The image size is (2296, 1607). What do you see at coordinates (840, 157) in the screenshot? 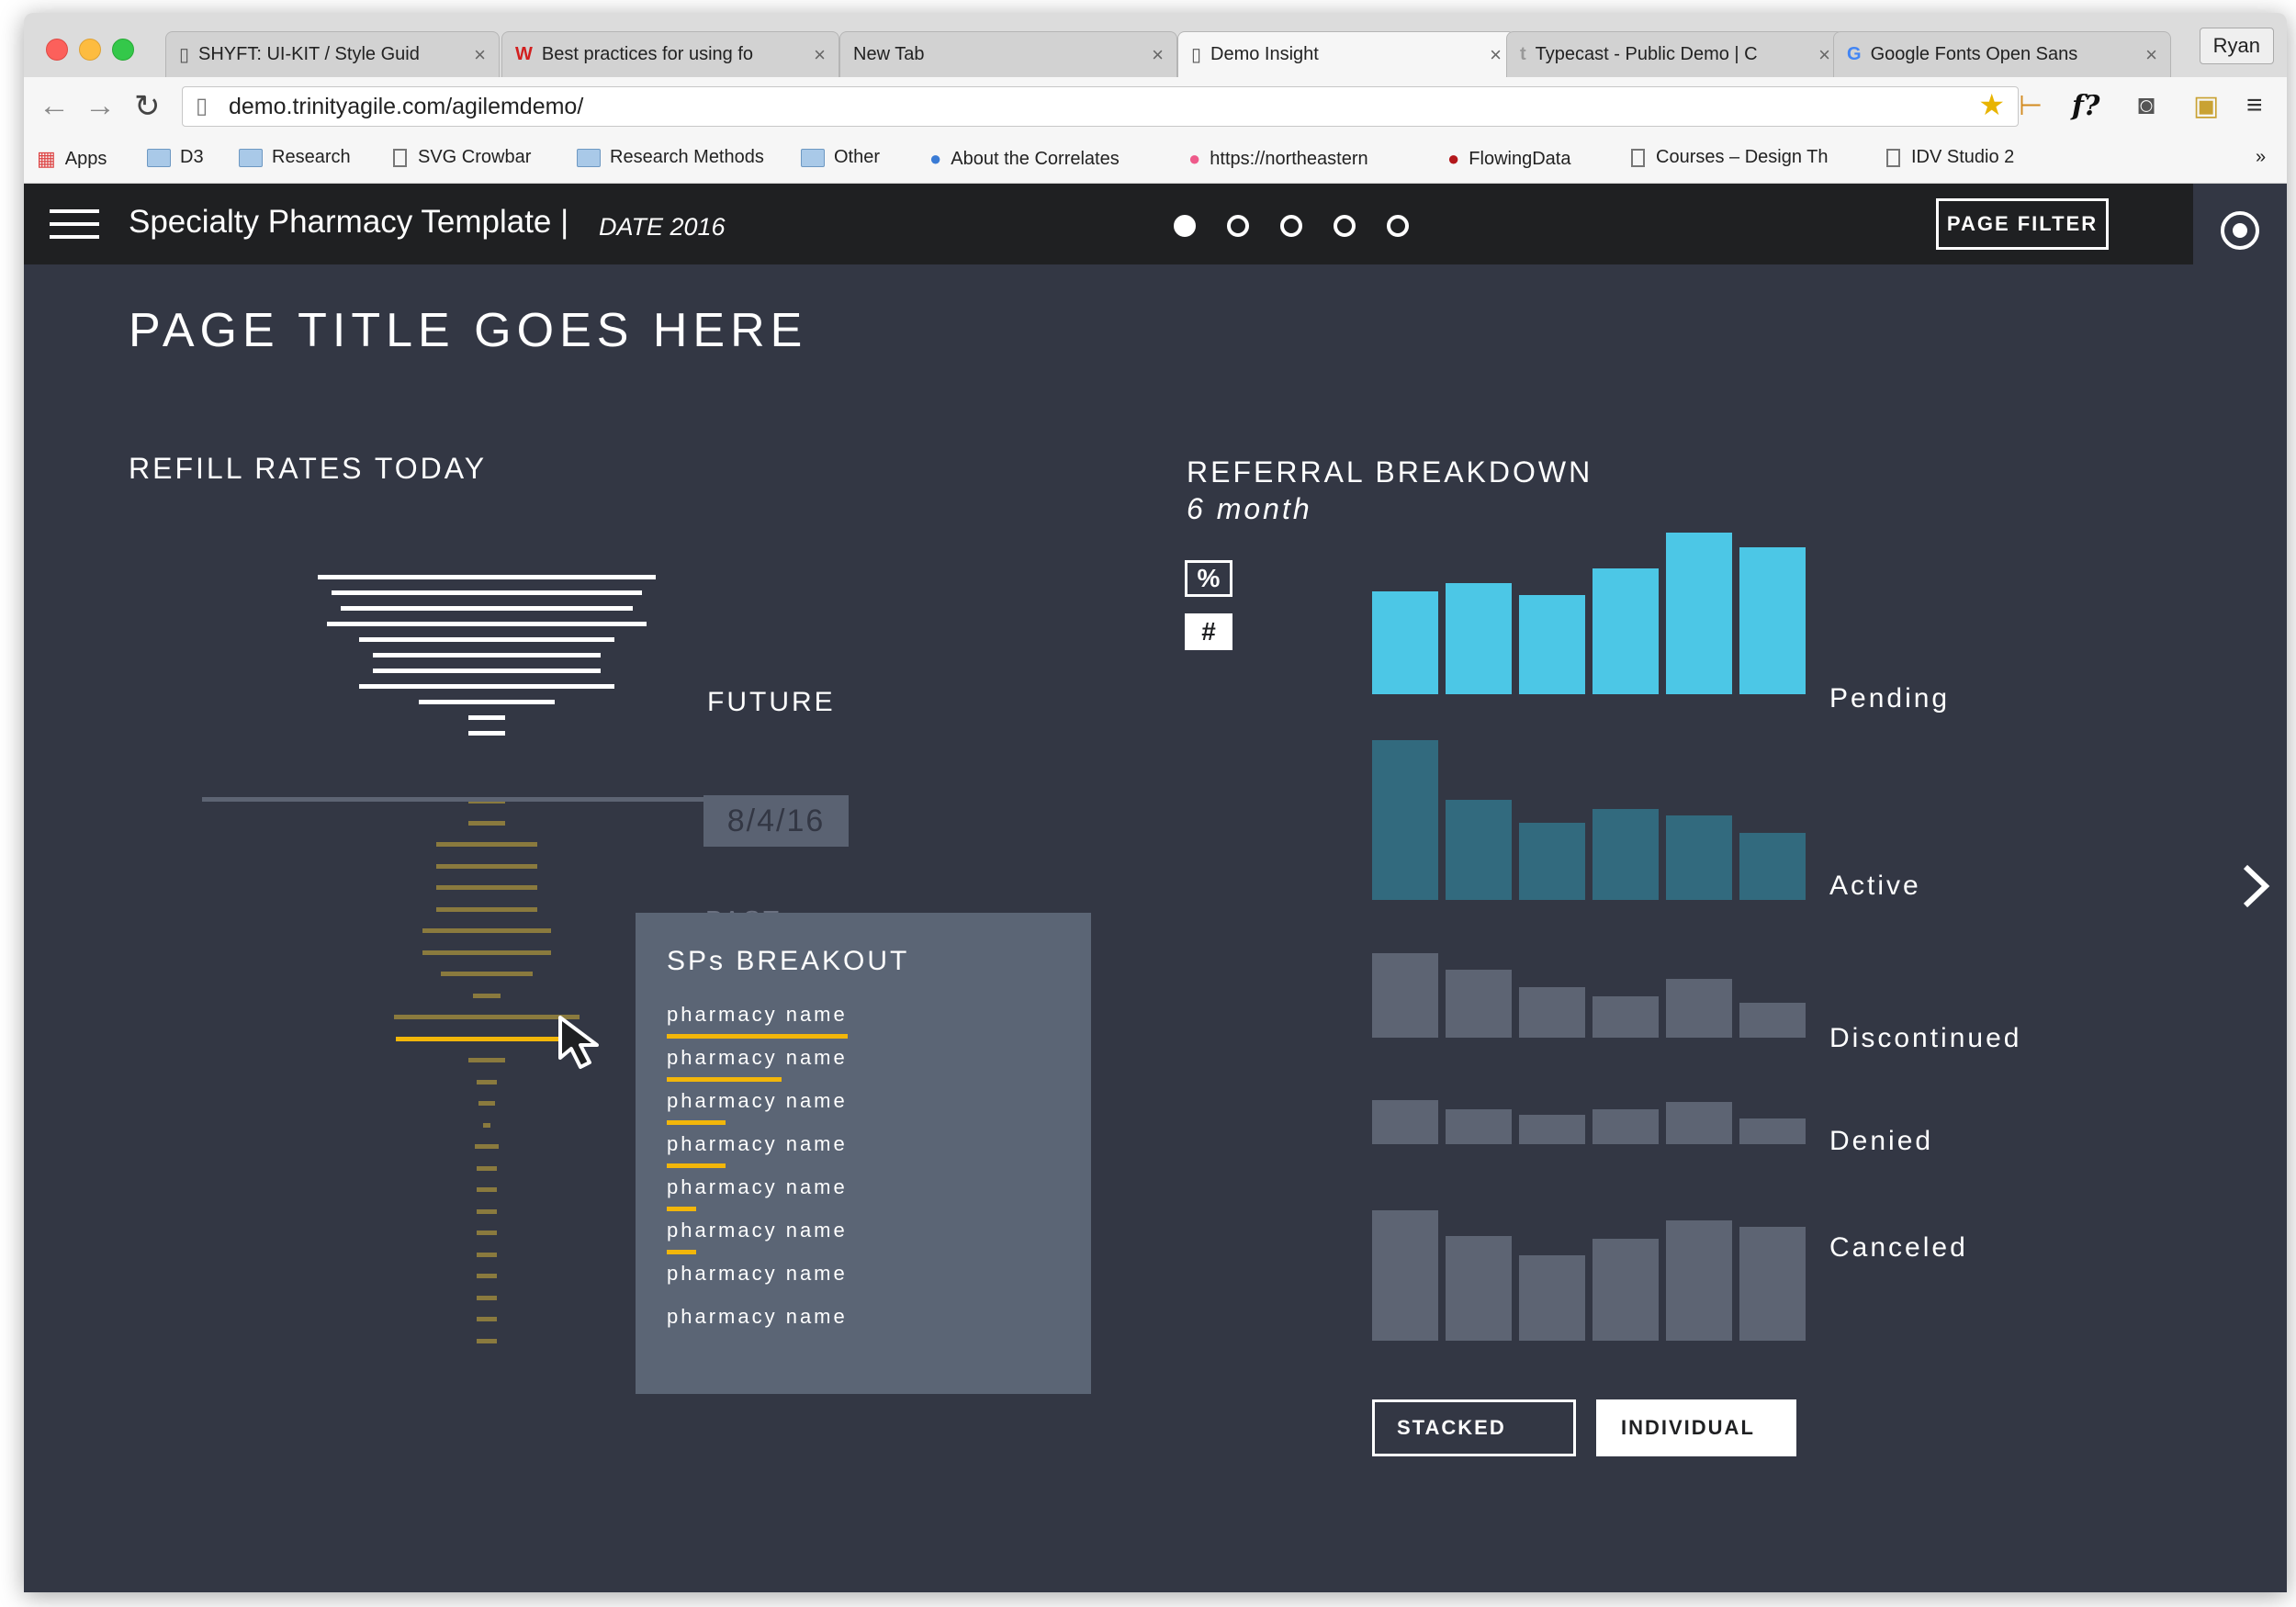
I see `bookmark-item: Other` at bounding box center [840, 157].